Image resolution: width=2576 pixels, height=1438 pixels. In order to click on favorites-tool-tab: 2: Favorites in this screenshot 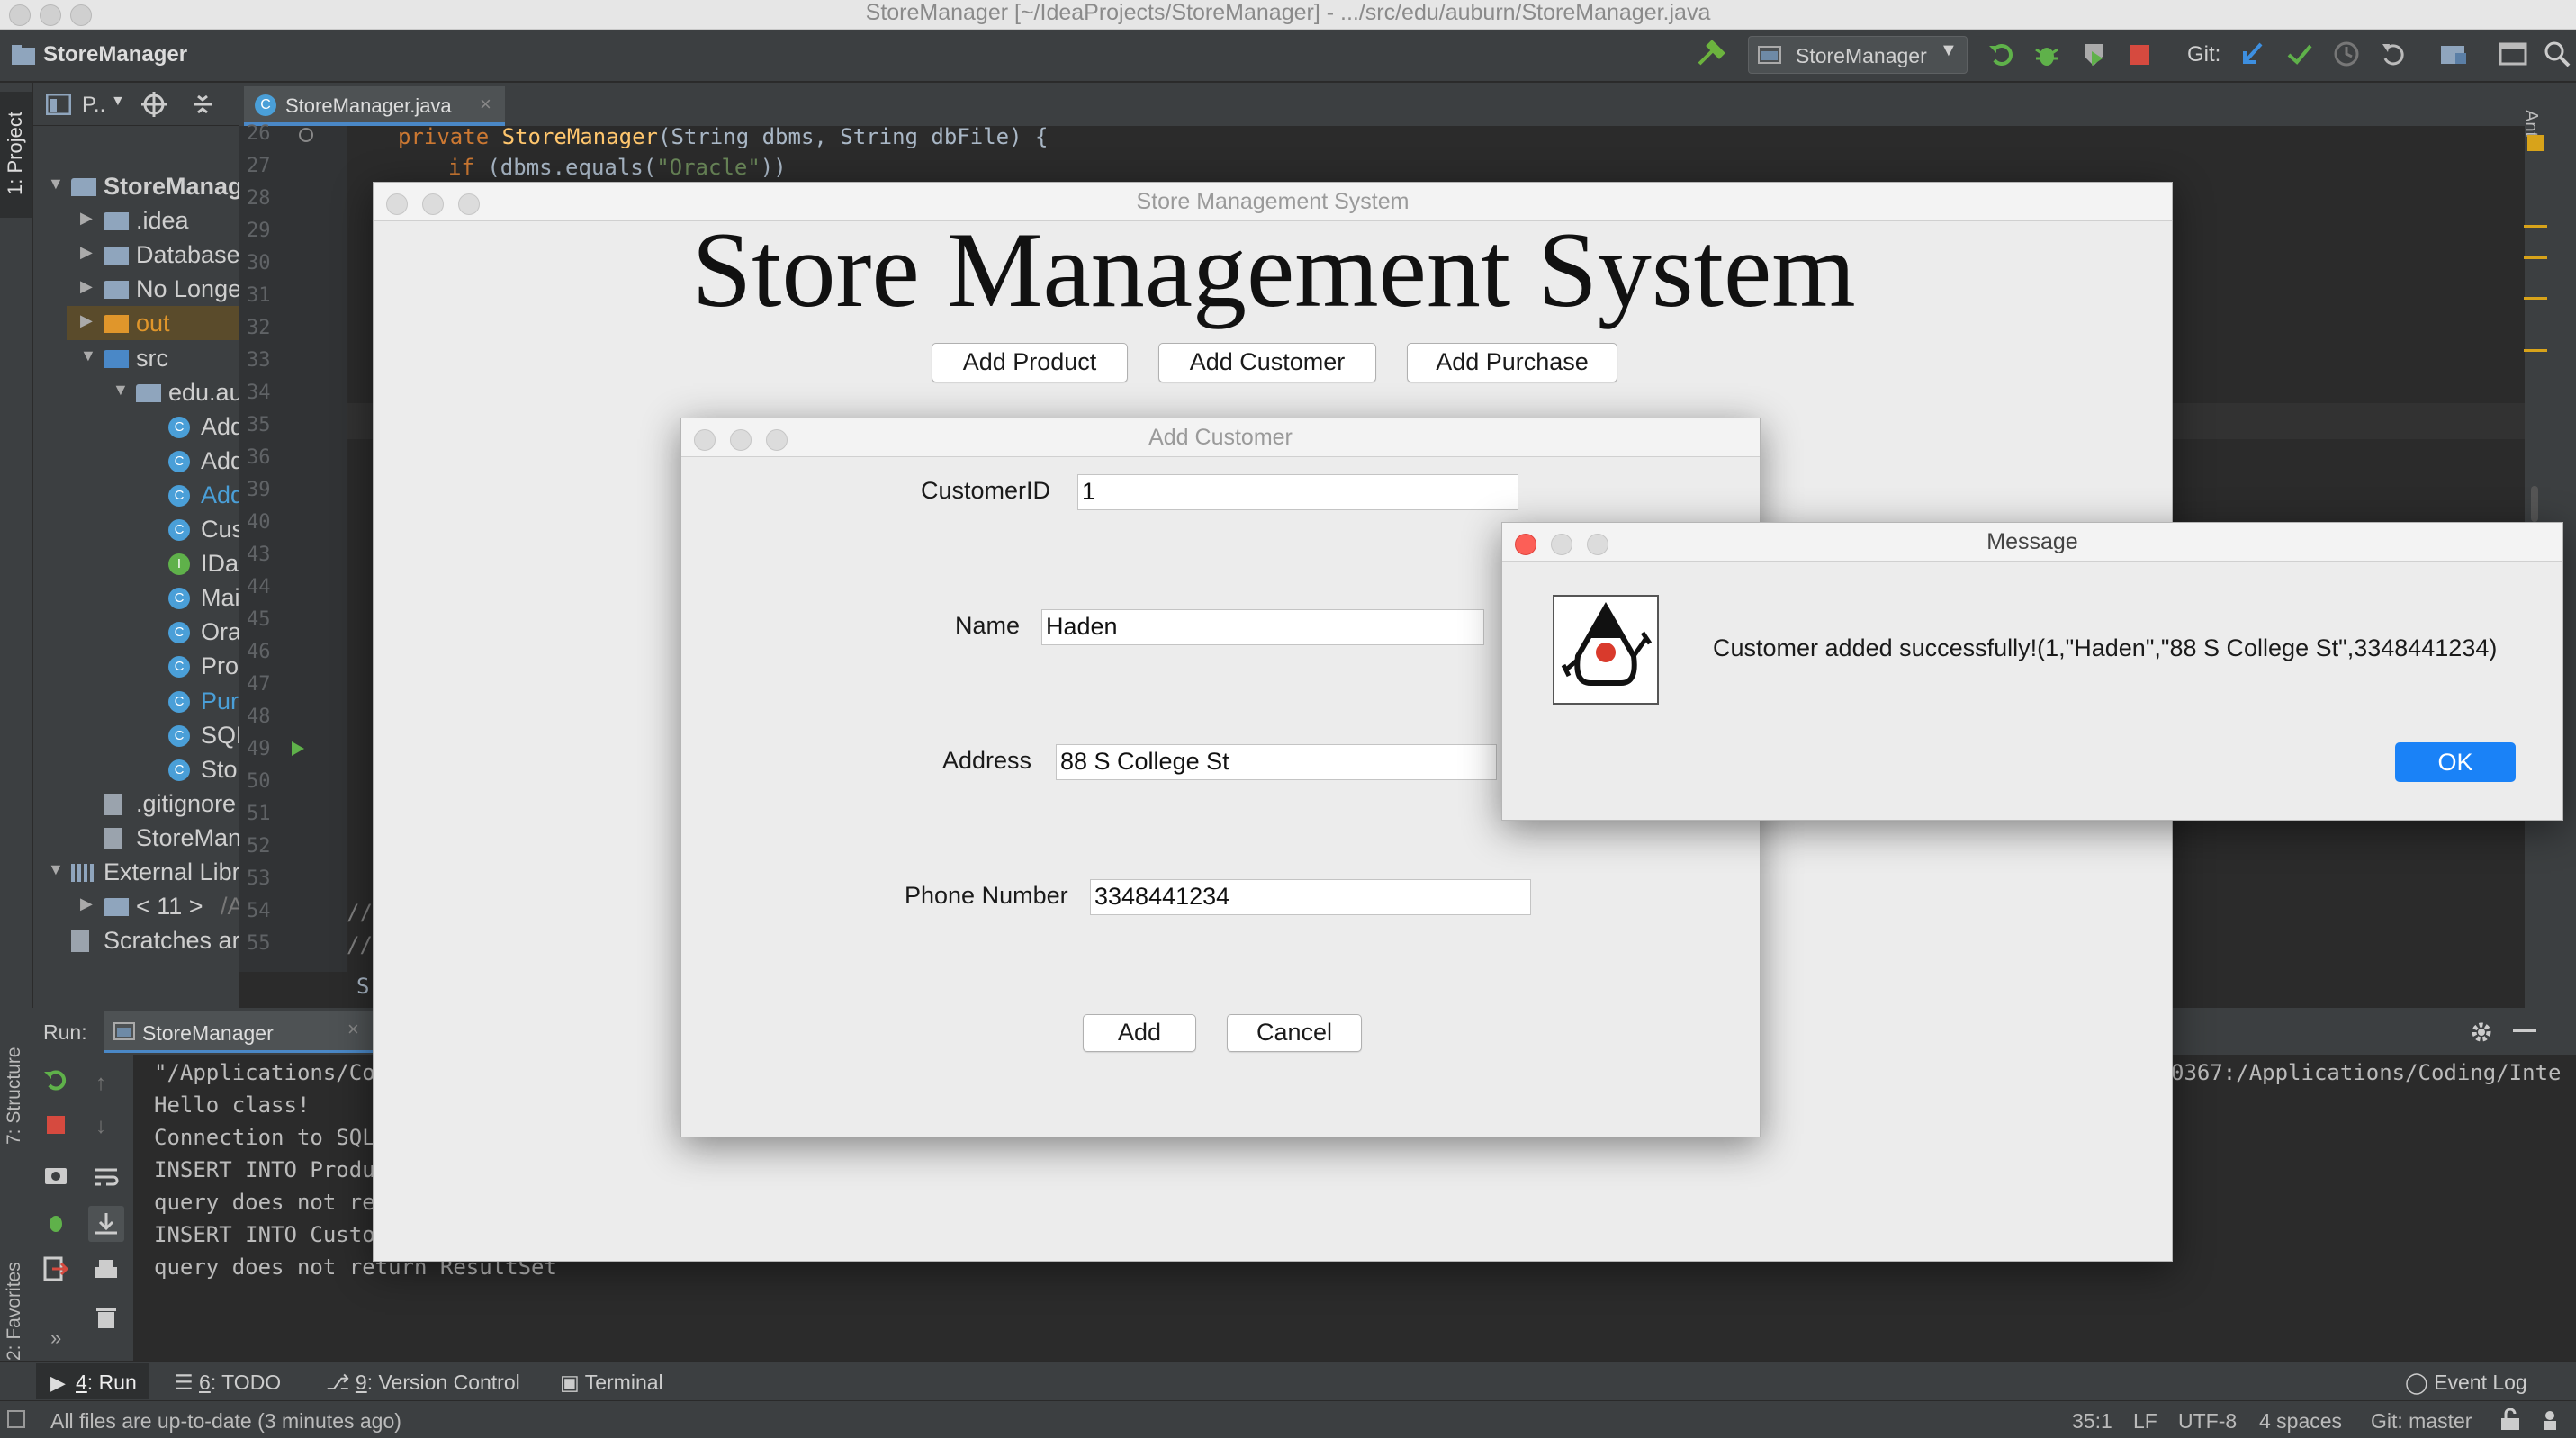, I will do `click(14, 1289)`.